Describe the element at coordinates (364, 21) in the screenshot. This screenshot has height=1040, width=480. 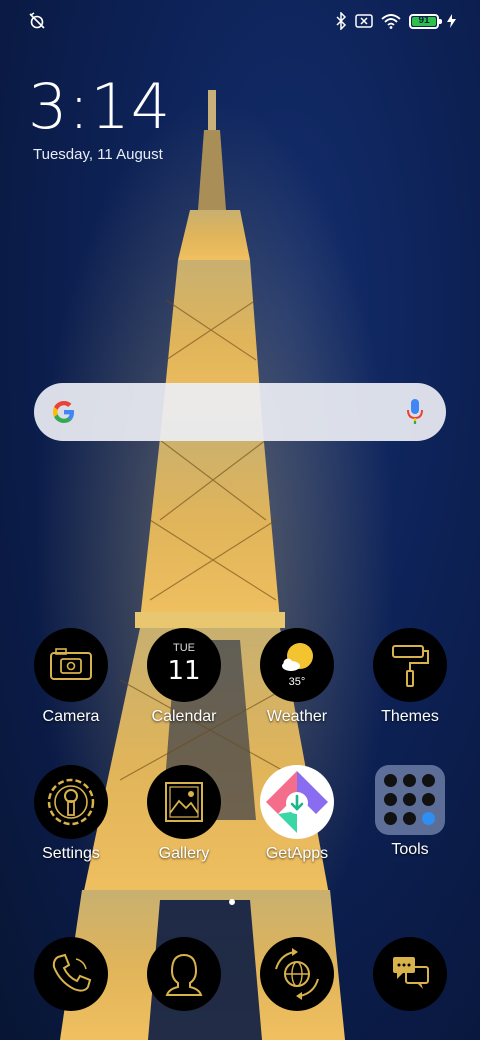
I see `no-sim-icon` at that location.